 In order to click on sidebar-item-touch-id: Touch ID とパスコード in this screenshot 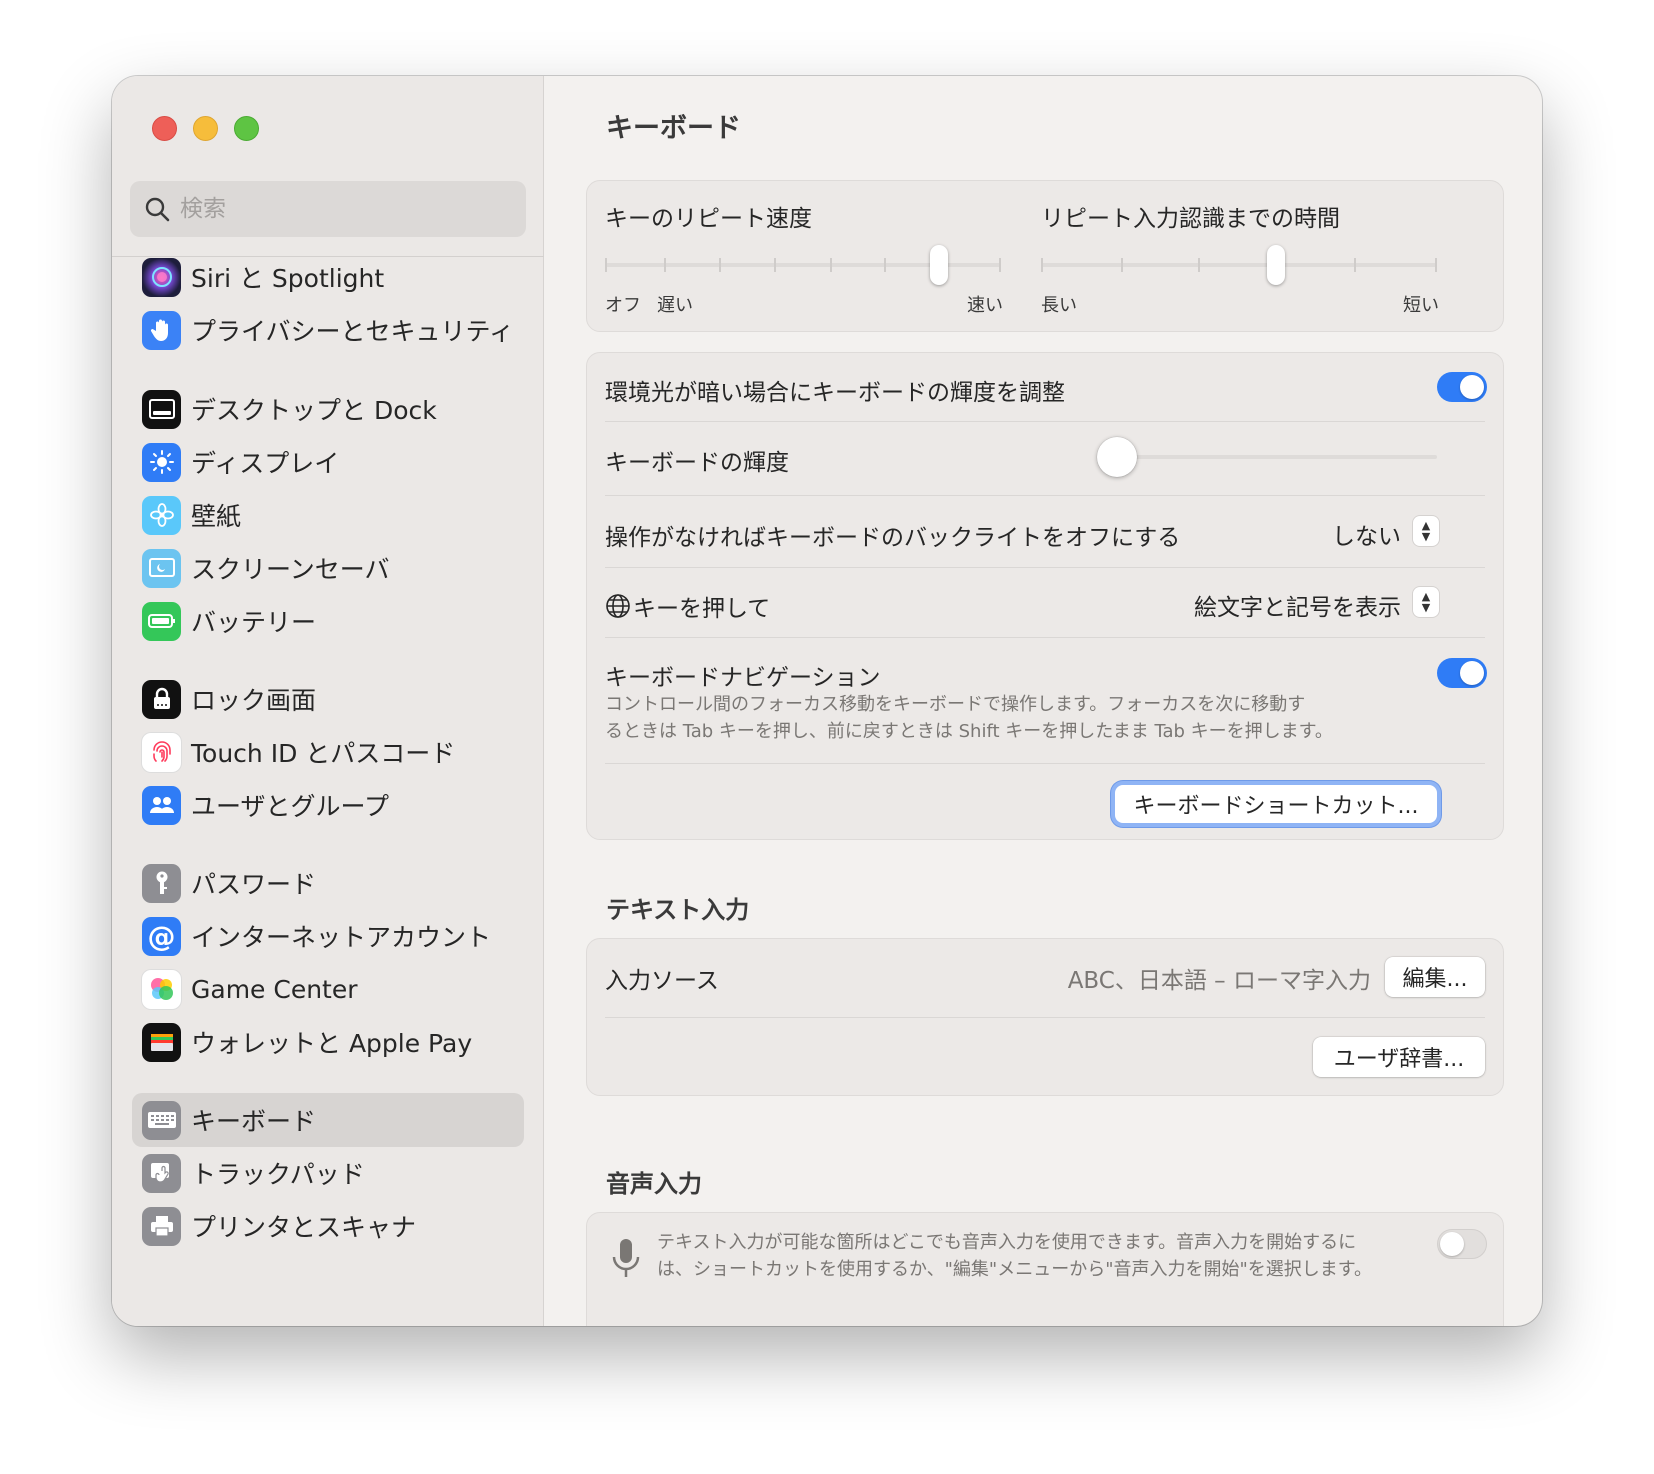, I will do `click(328, 752)`.